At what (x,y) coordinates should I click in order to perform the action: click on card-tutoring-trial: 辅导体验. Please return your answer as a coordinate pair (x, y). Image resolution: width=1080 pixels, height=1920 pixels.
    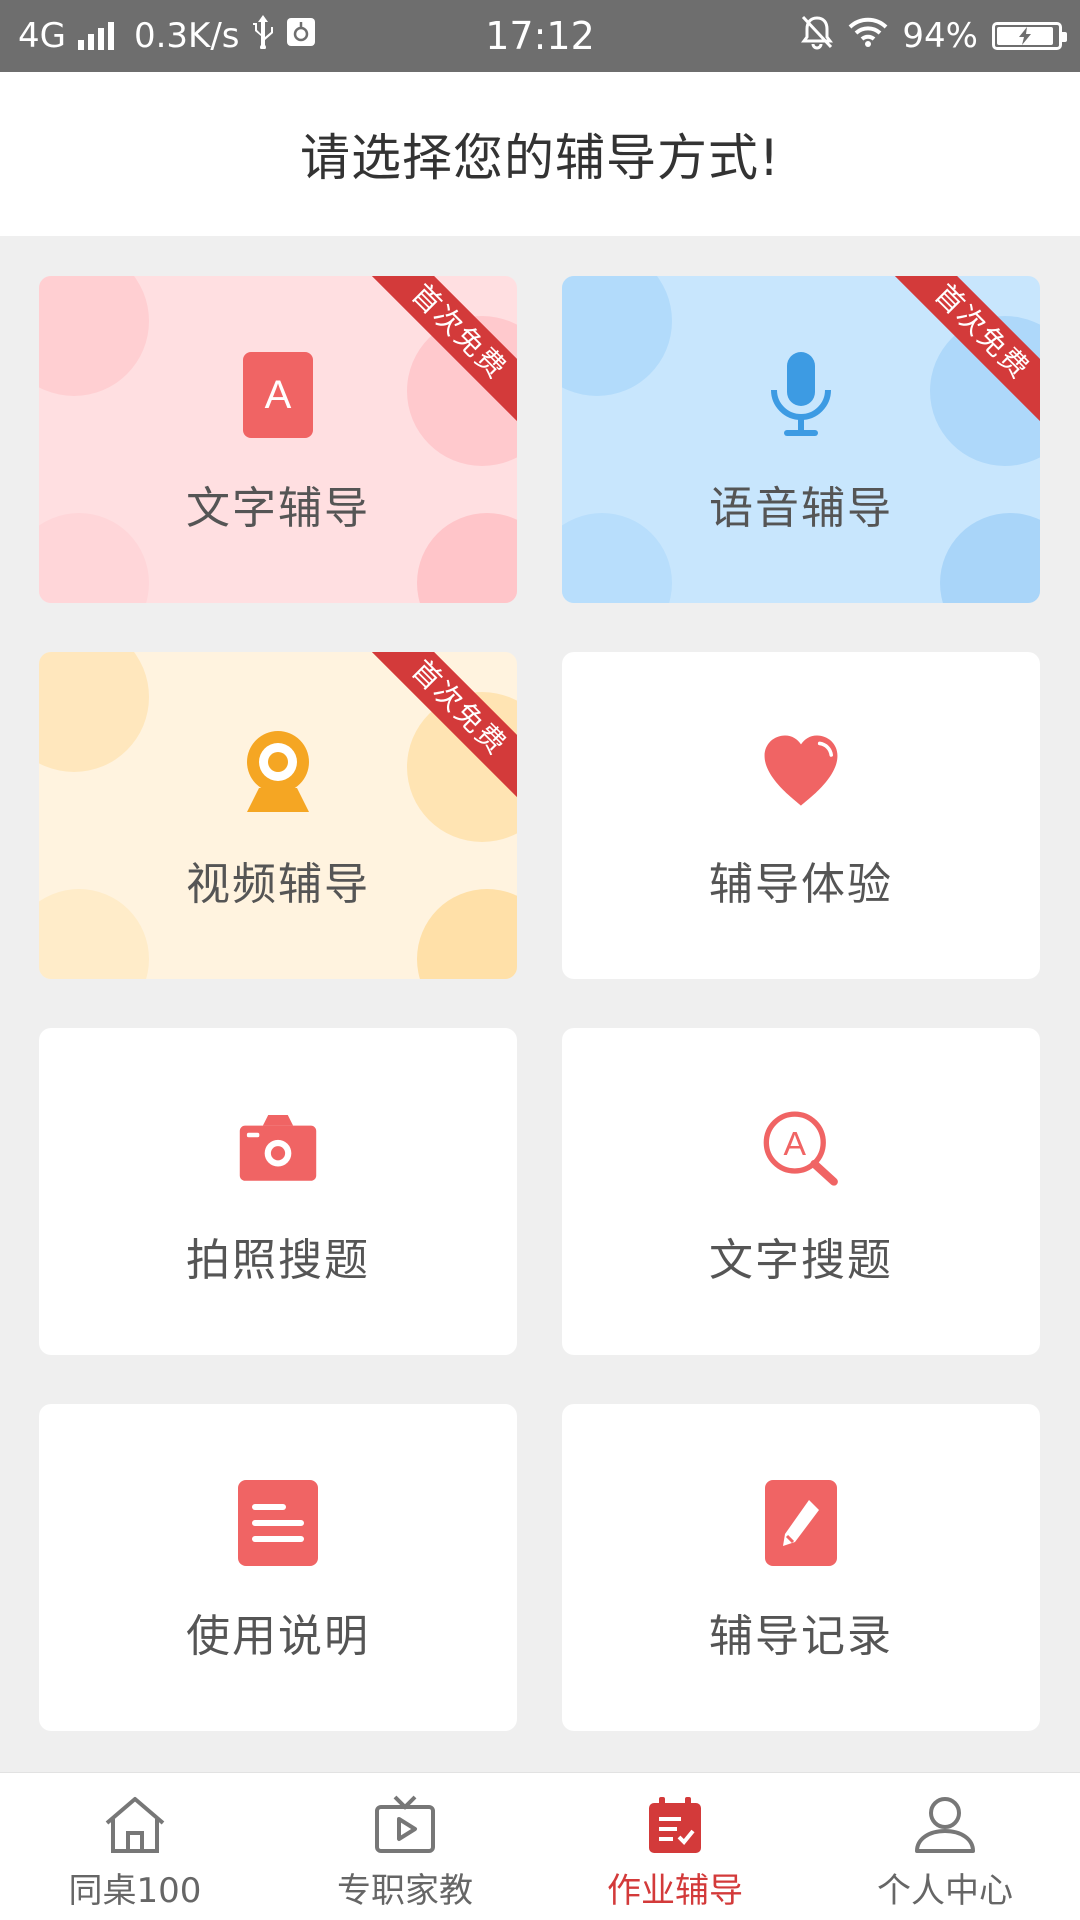
    Looking at the image, I should click on (801, 815).